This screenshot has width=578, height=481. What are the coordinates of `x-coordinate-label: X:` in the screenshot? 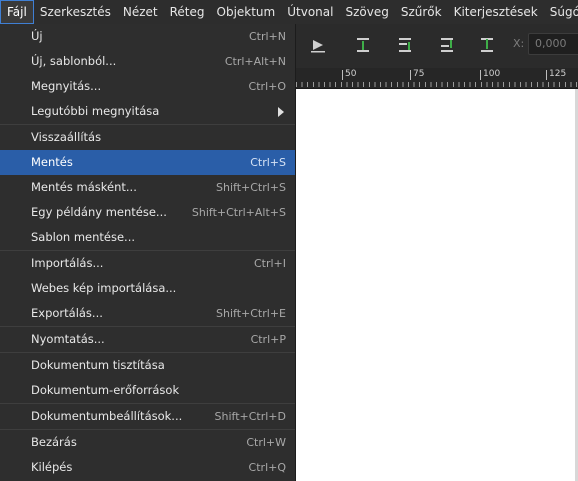 It's located at (519, 43).